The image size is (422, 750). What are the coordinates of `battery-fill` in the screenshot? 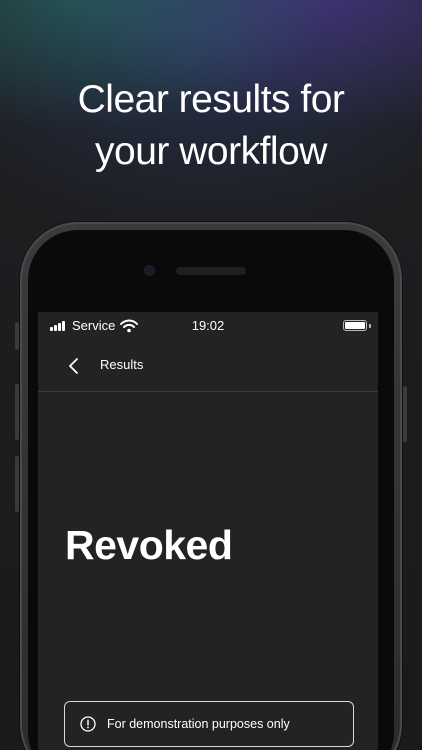 It's located at (355, 325).